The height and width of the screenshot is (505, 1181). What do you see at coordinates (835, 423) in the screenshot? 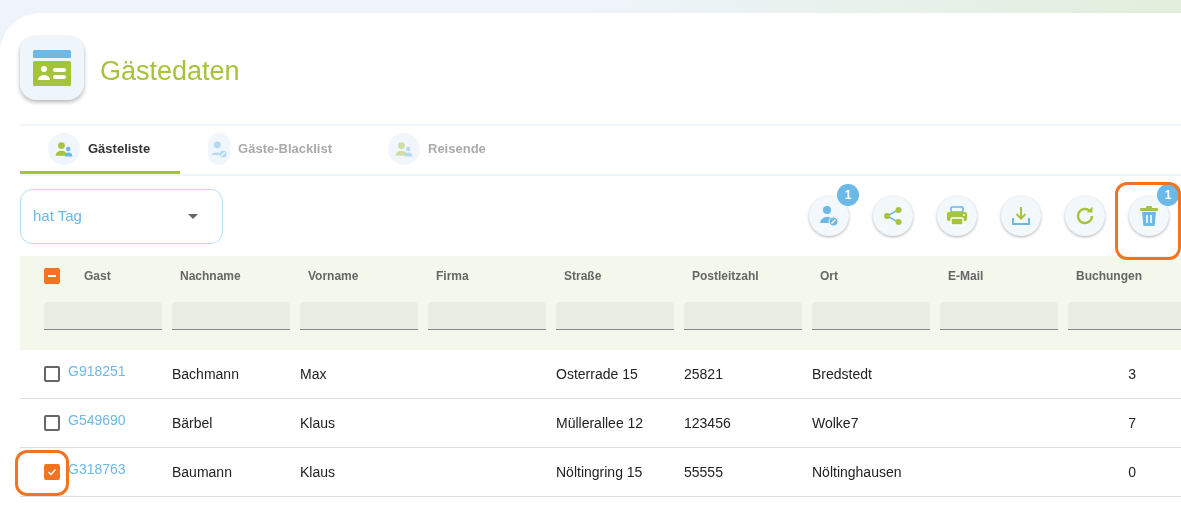
I see `table-cell: Wolke7` at bounding box center [835, 423].